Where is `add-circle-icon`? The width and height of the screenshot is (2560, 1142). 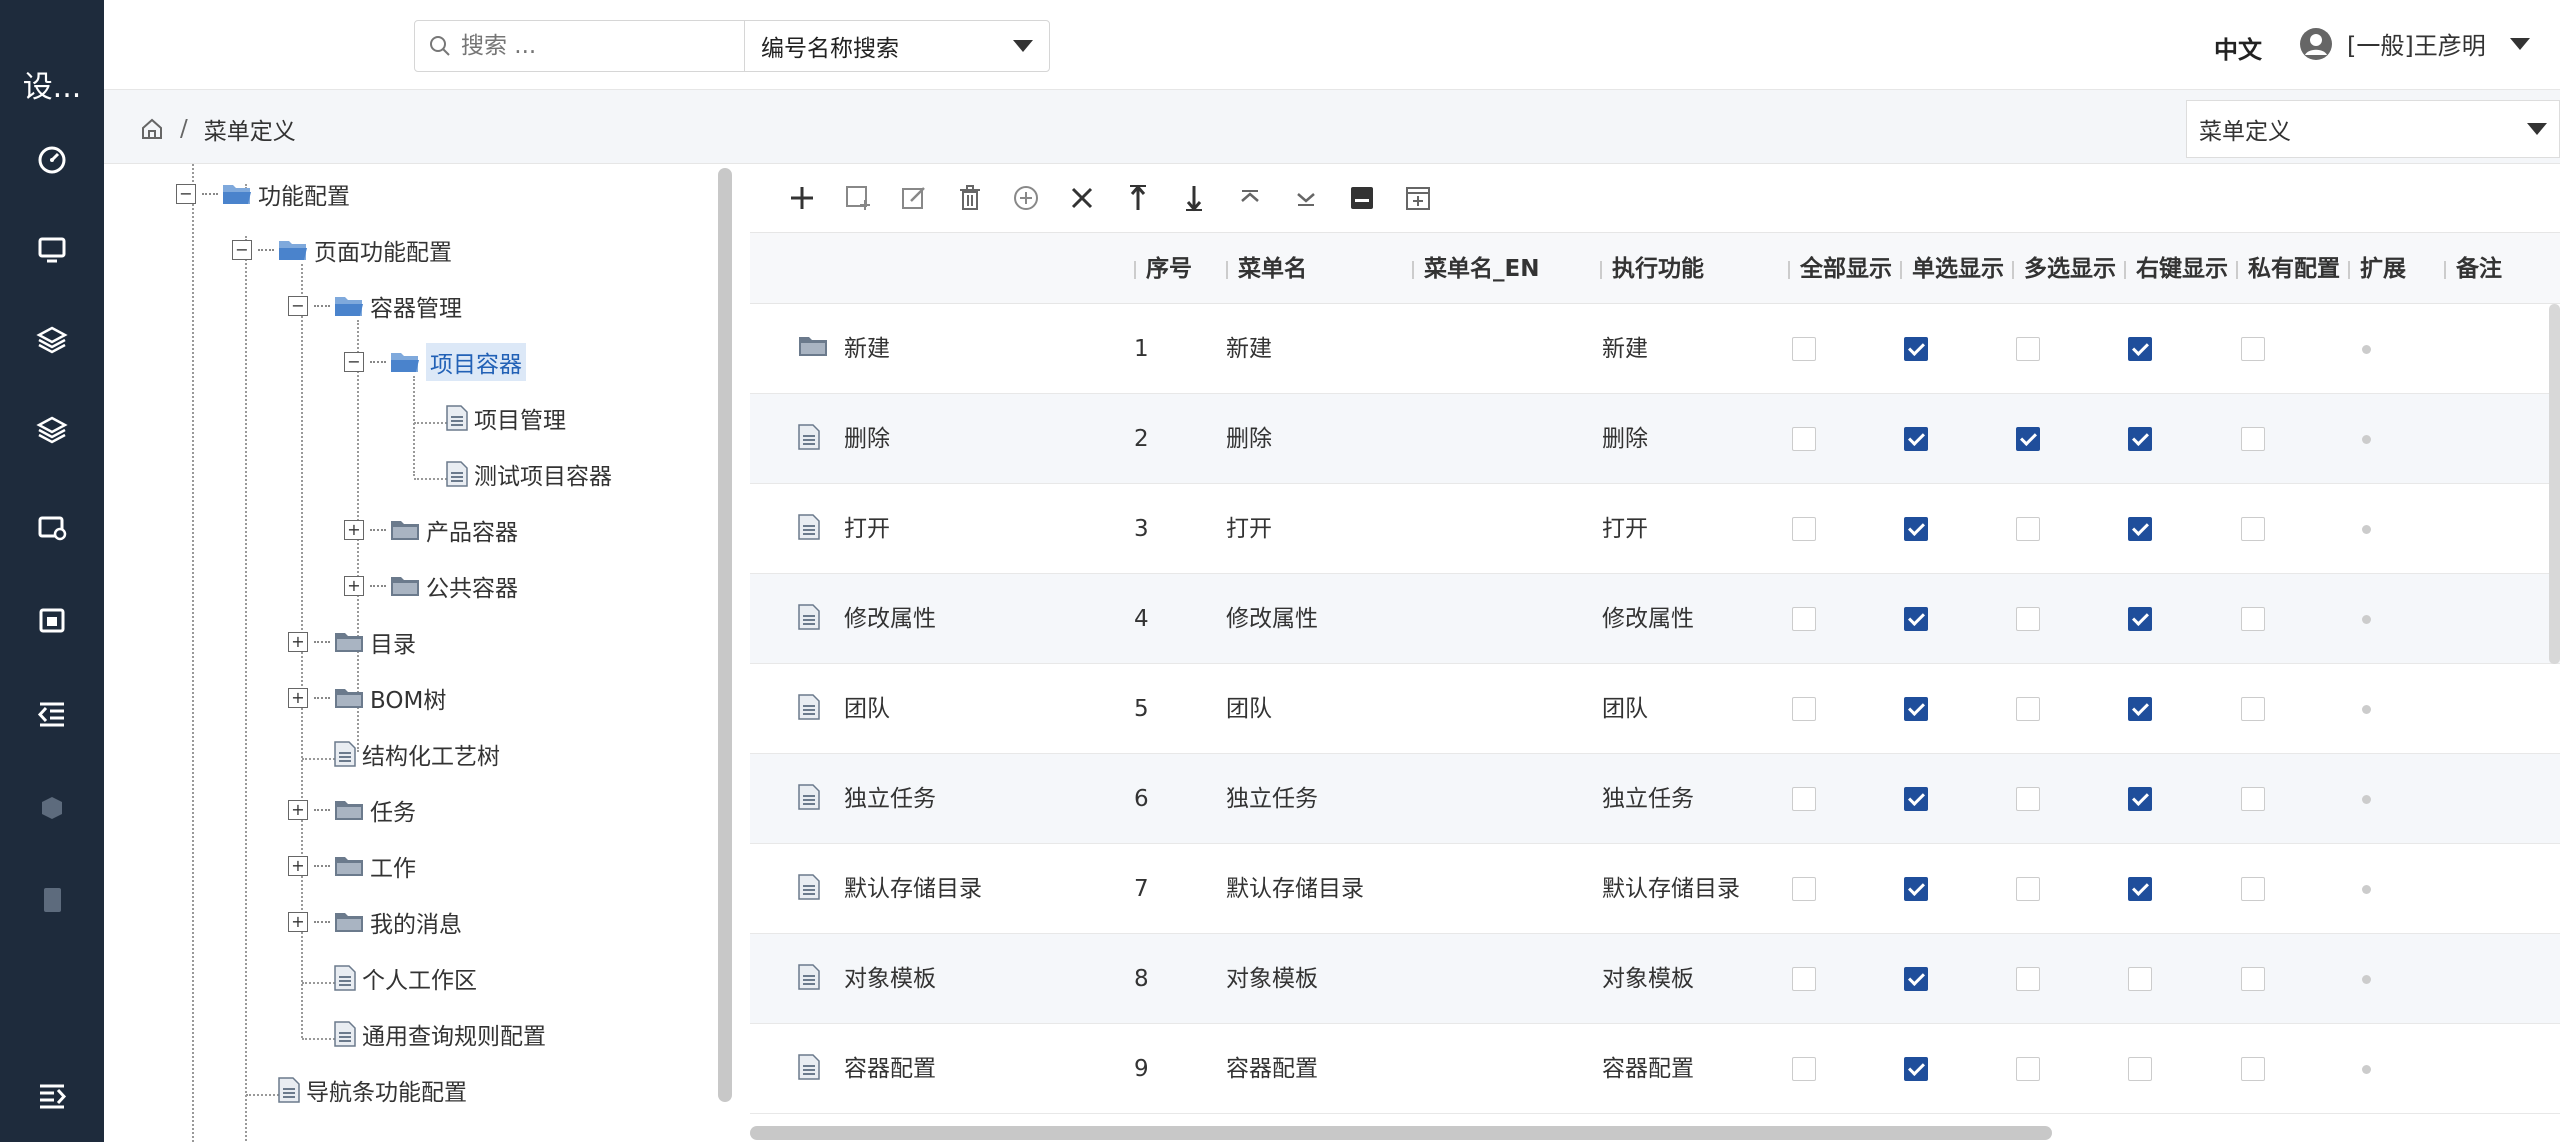
add-circle-icon is located at coordinates (1026, 198).